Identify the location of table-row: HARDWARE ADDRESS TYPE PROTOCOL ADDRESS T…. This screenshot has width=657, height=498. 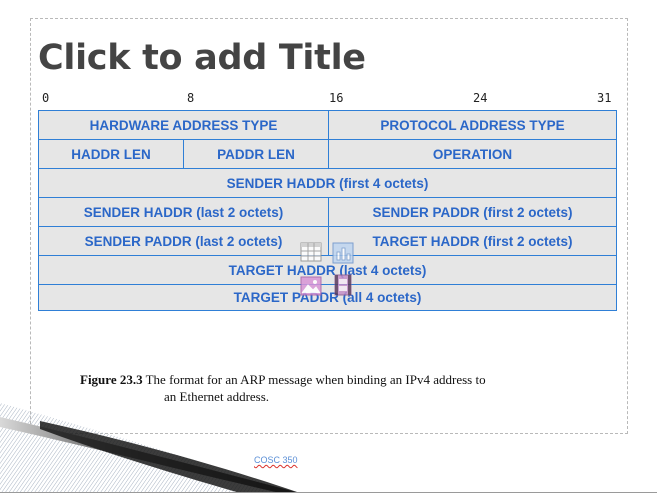
(327, 125).